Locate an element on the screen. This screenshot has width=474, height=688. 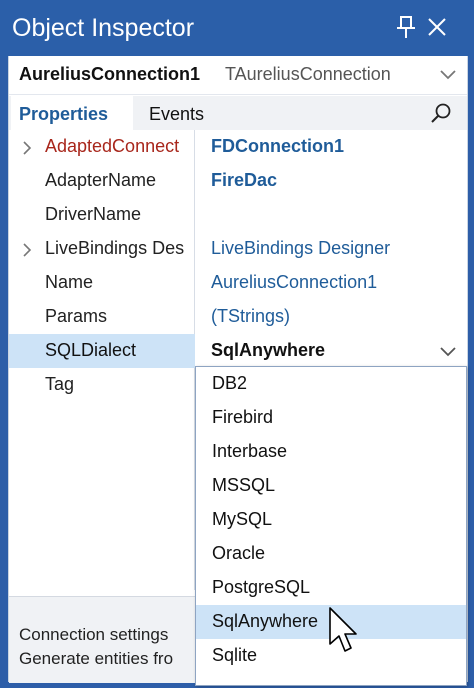
property-name: LiveBindings Des is located at coordinates (115, 248).